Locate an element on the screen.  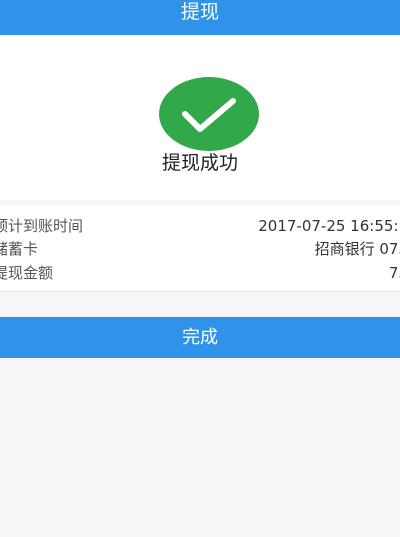
success-message: 提现成功 is located at coordinates (199, 163).